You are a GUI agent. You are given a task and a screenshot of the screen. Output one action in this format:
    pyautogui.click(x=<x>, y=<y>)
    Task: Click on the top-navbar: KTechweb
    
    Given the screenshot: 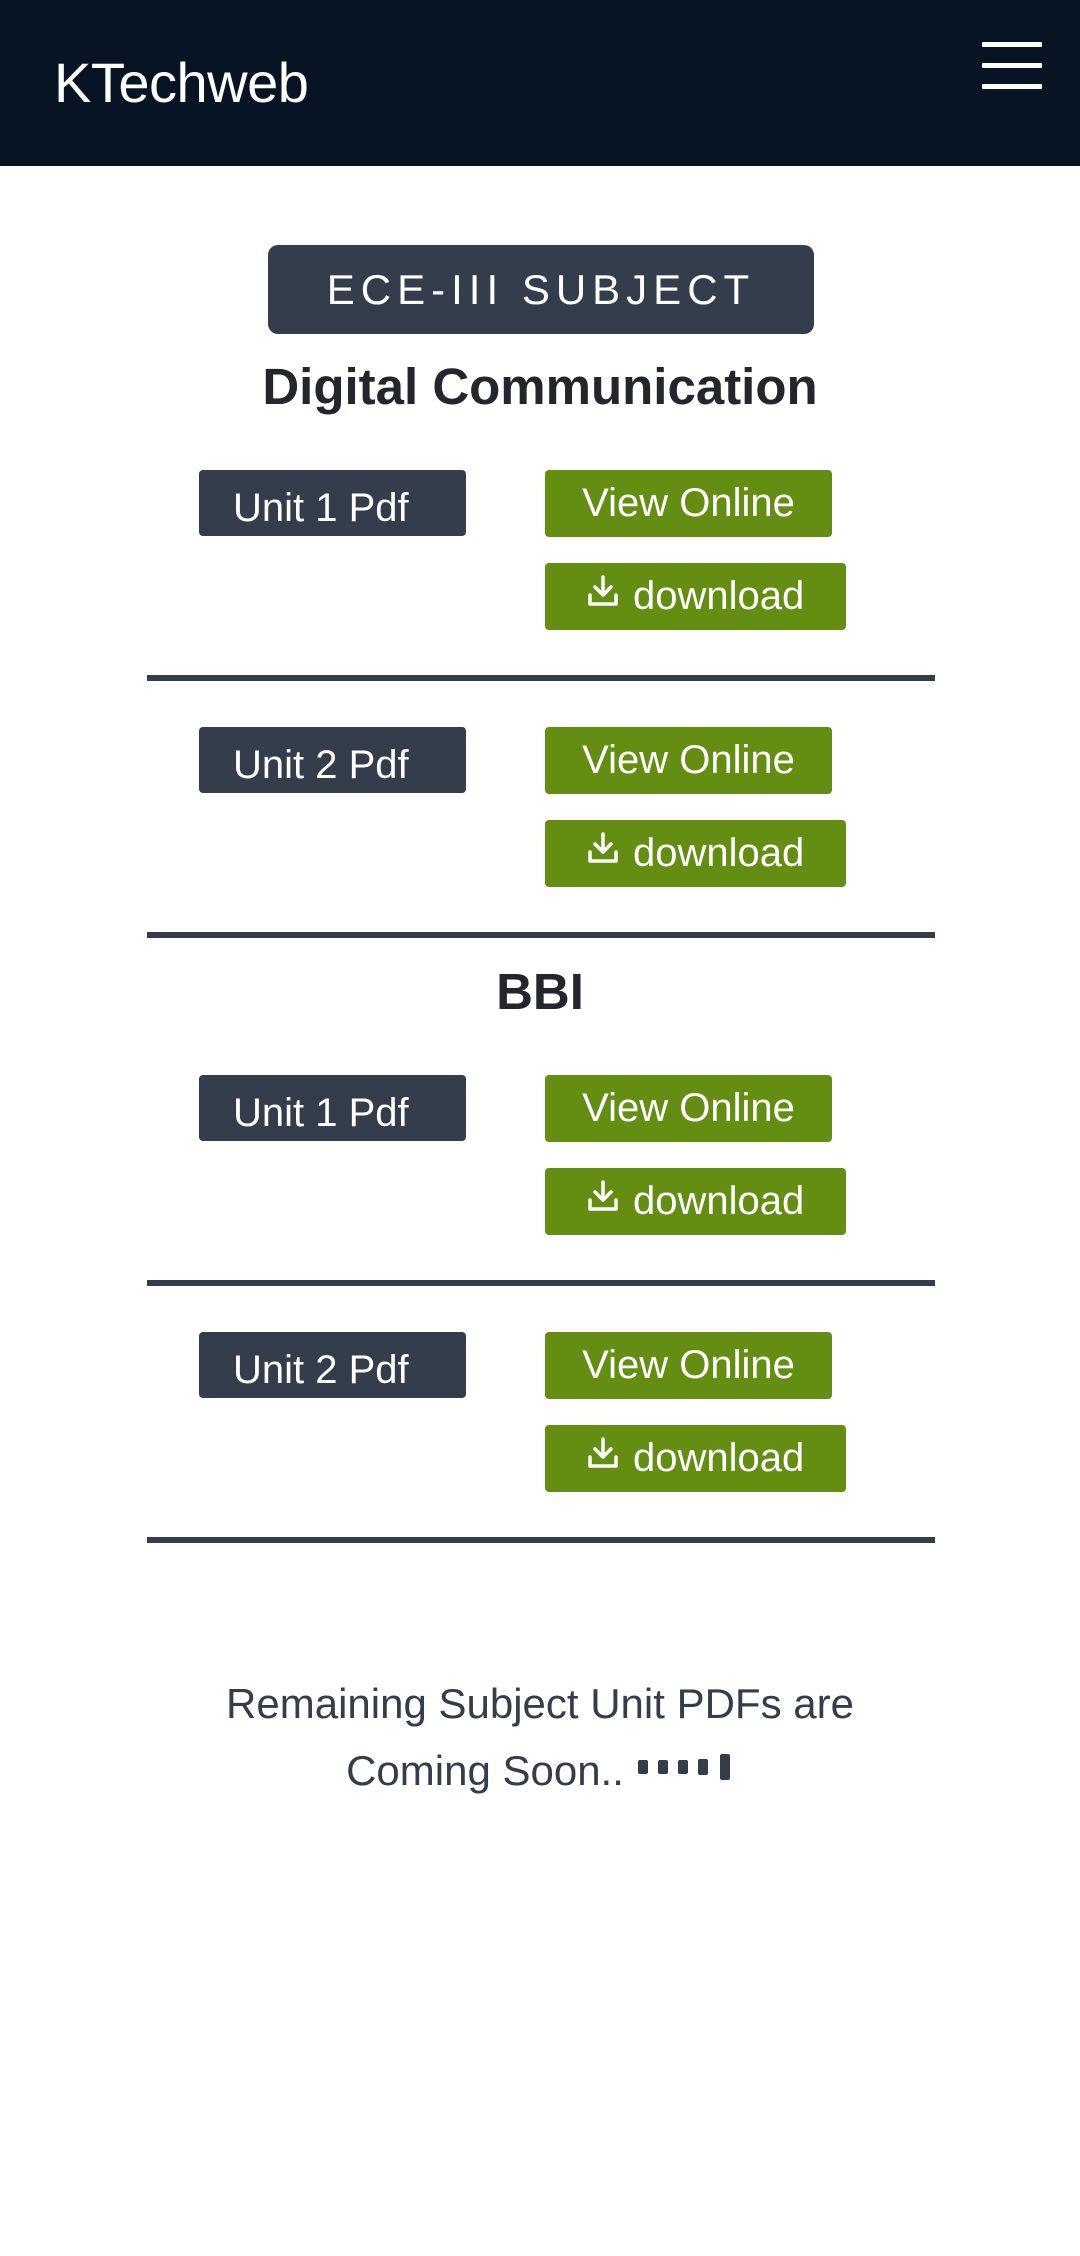 What is the action you would take?
    pyautogui.click(x=540, y=83)
    